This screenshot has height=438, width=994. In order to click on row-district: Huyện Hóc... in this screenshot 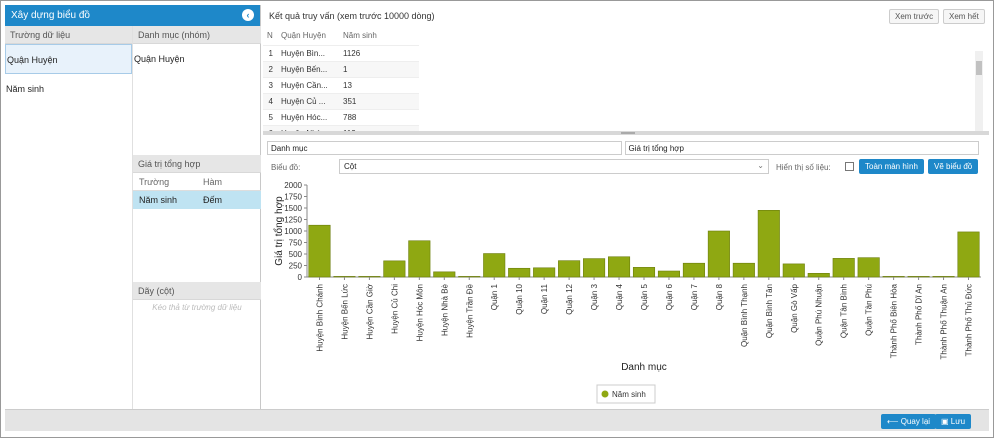, I will do `click(308, 117)`.